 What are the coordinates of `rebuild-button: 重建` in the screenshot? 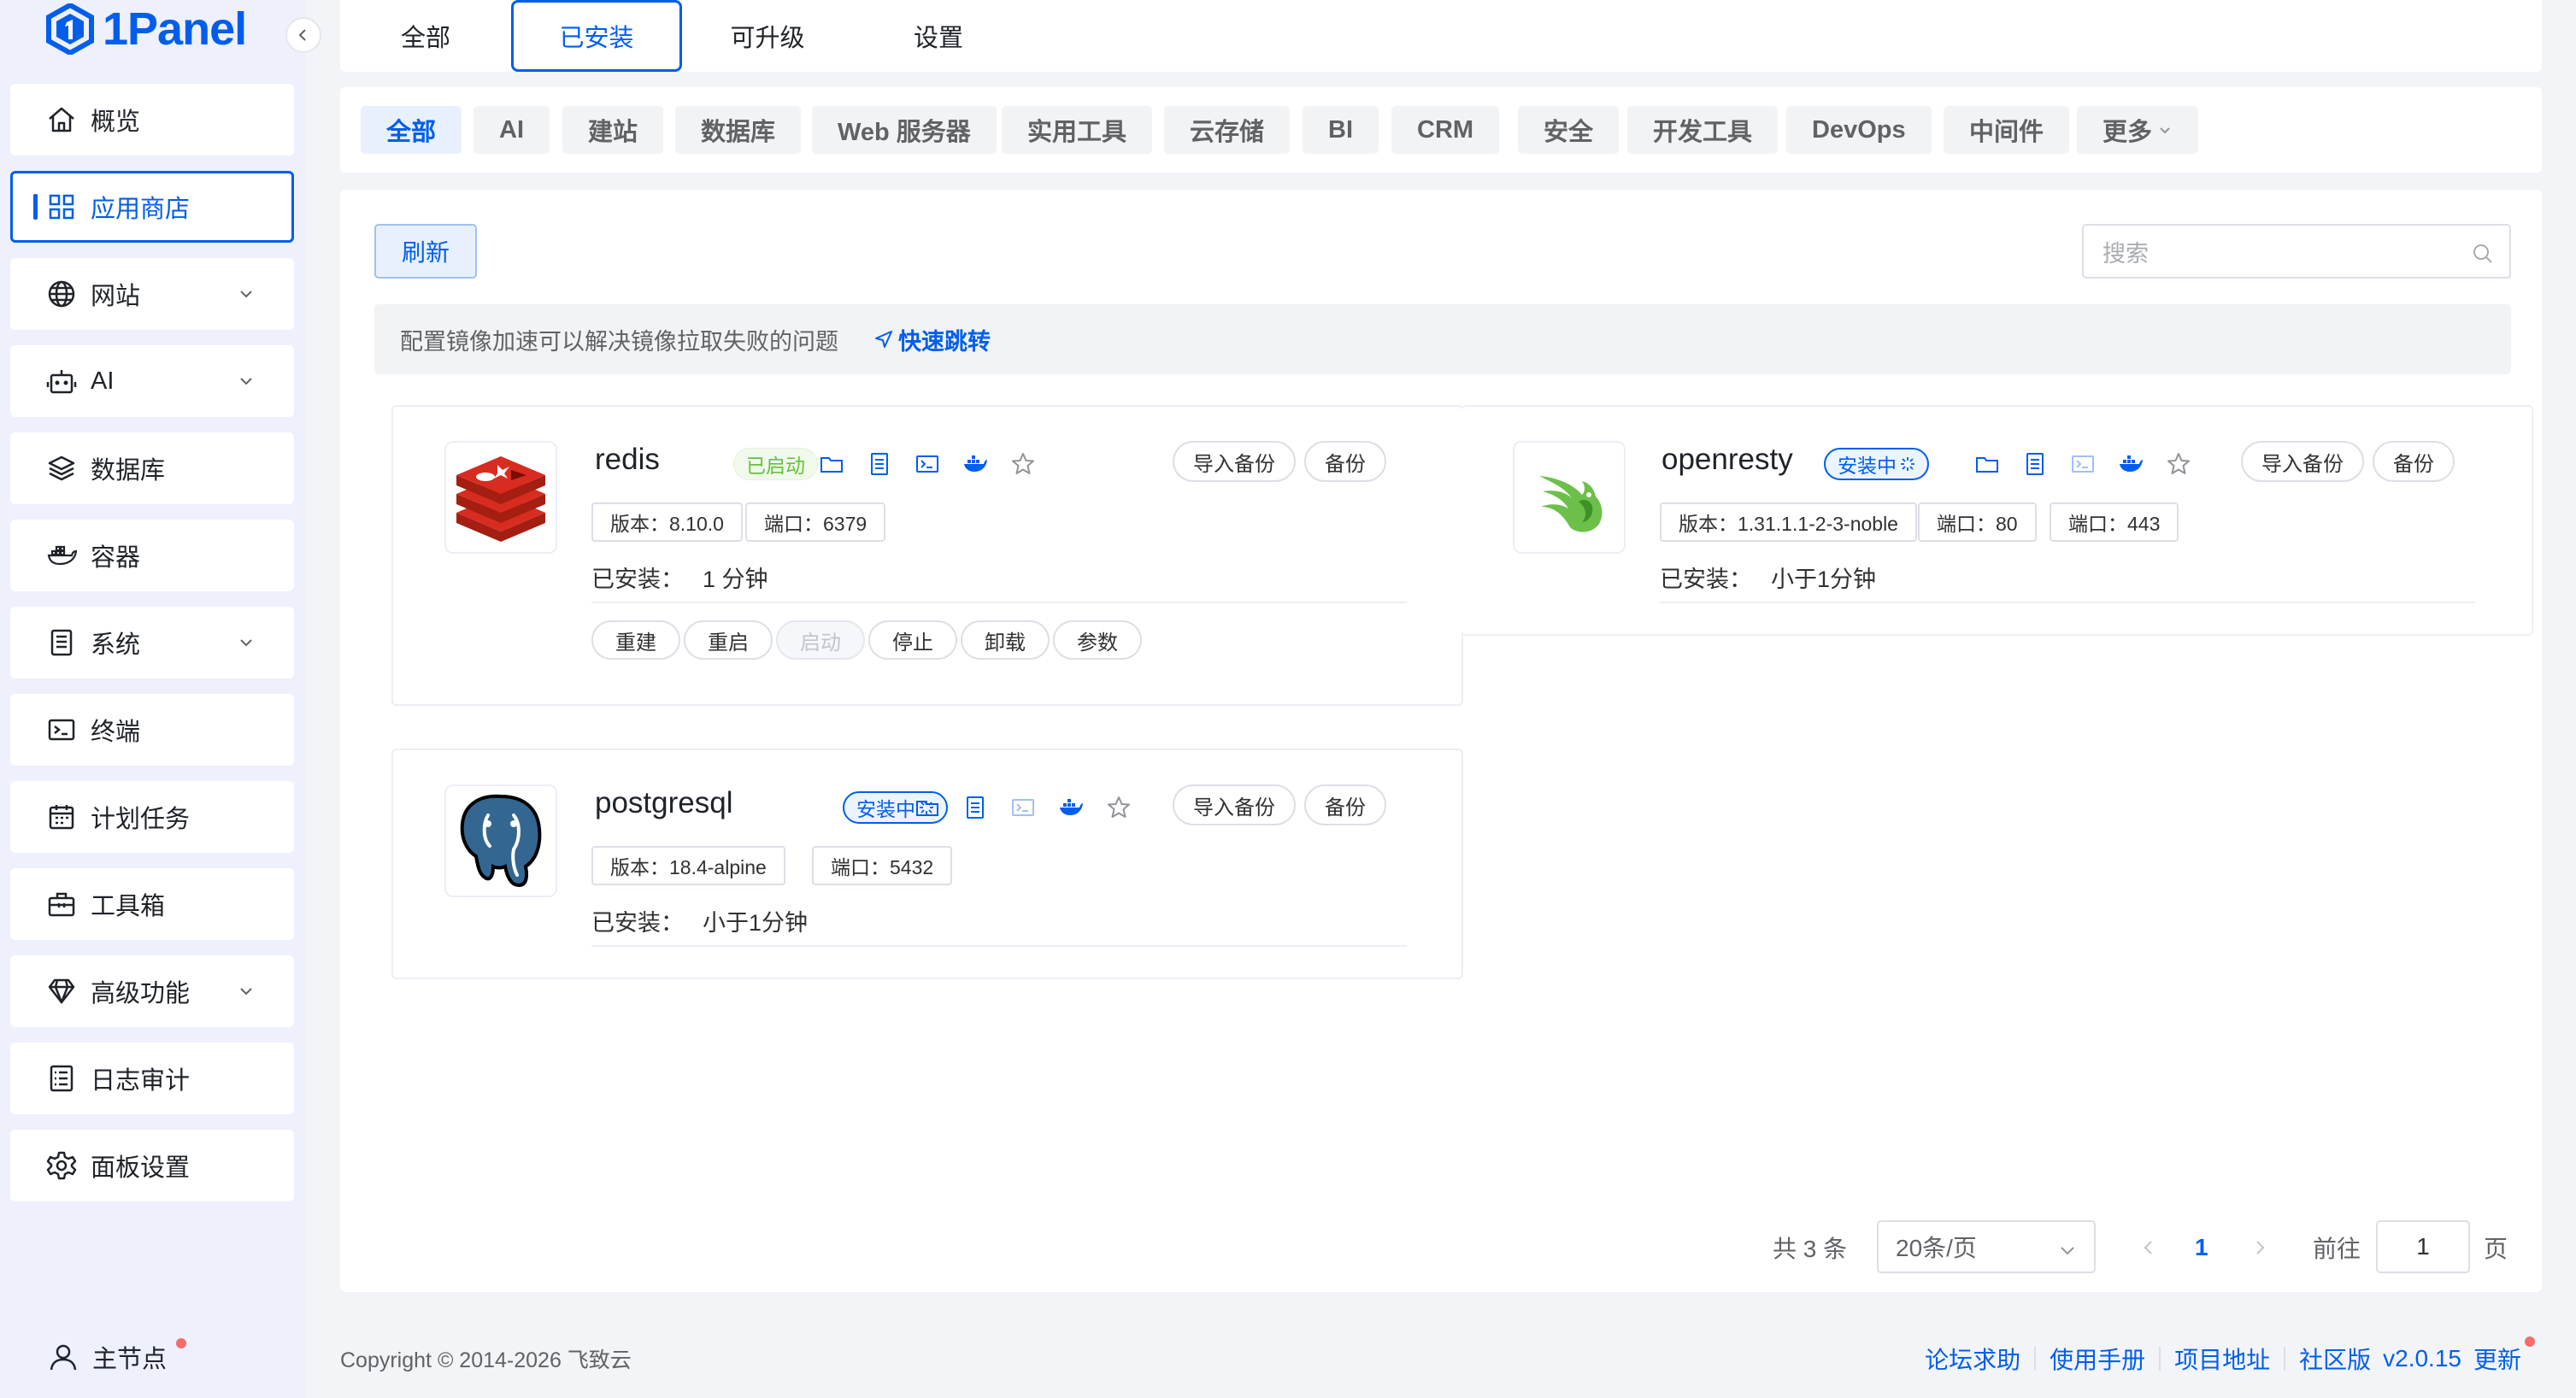 It's located at (635, 640).